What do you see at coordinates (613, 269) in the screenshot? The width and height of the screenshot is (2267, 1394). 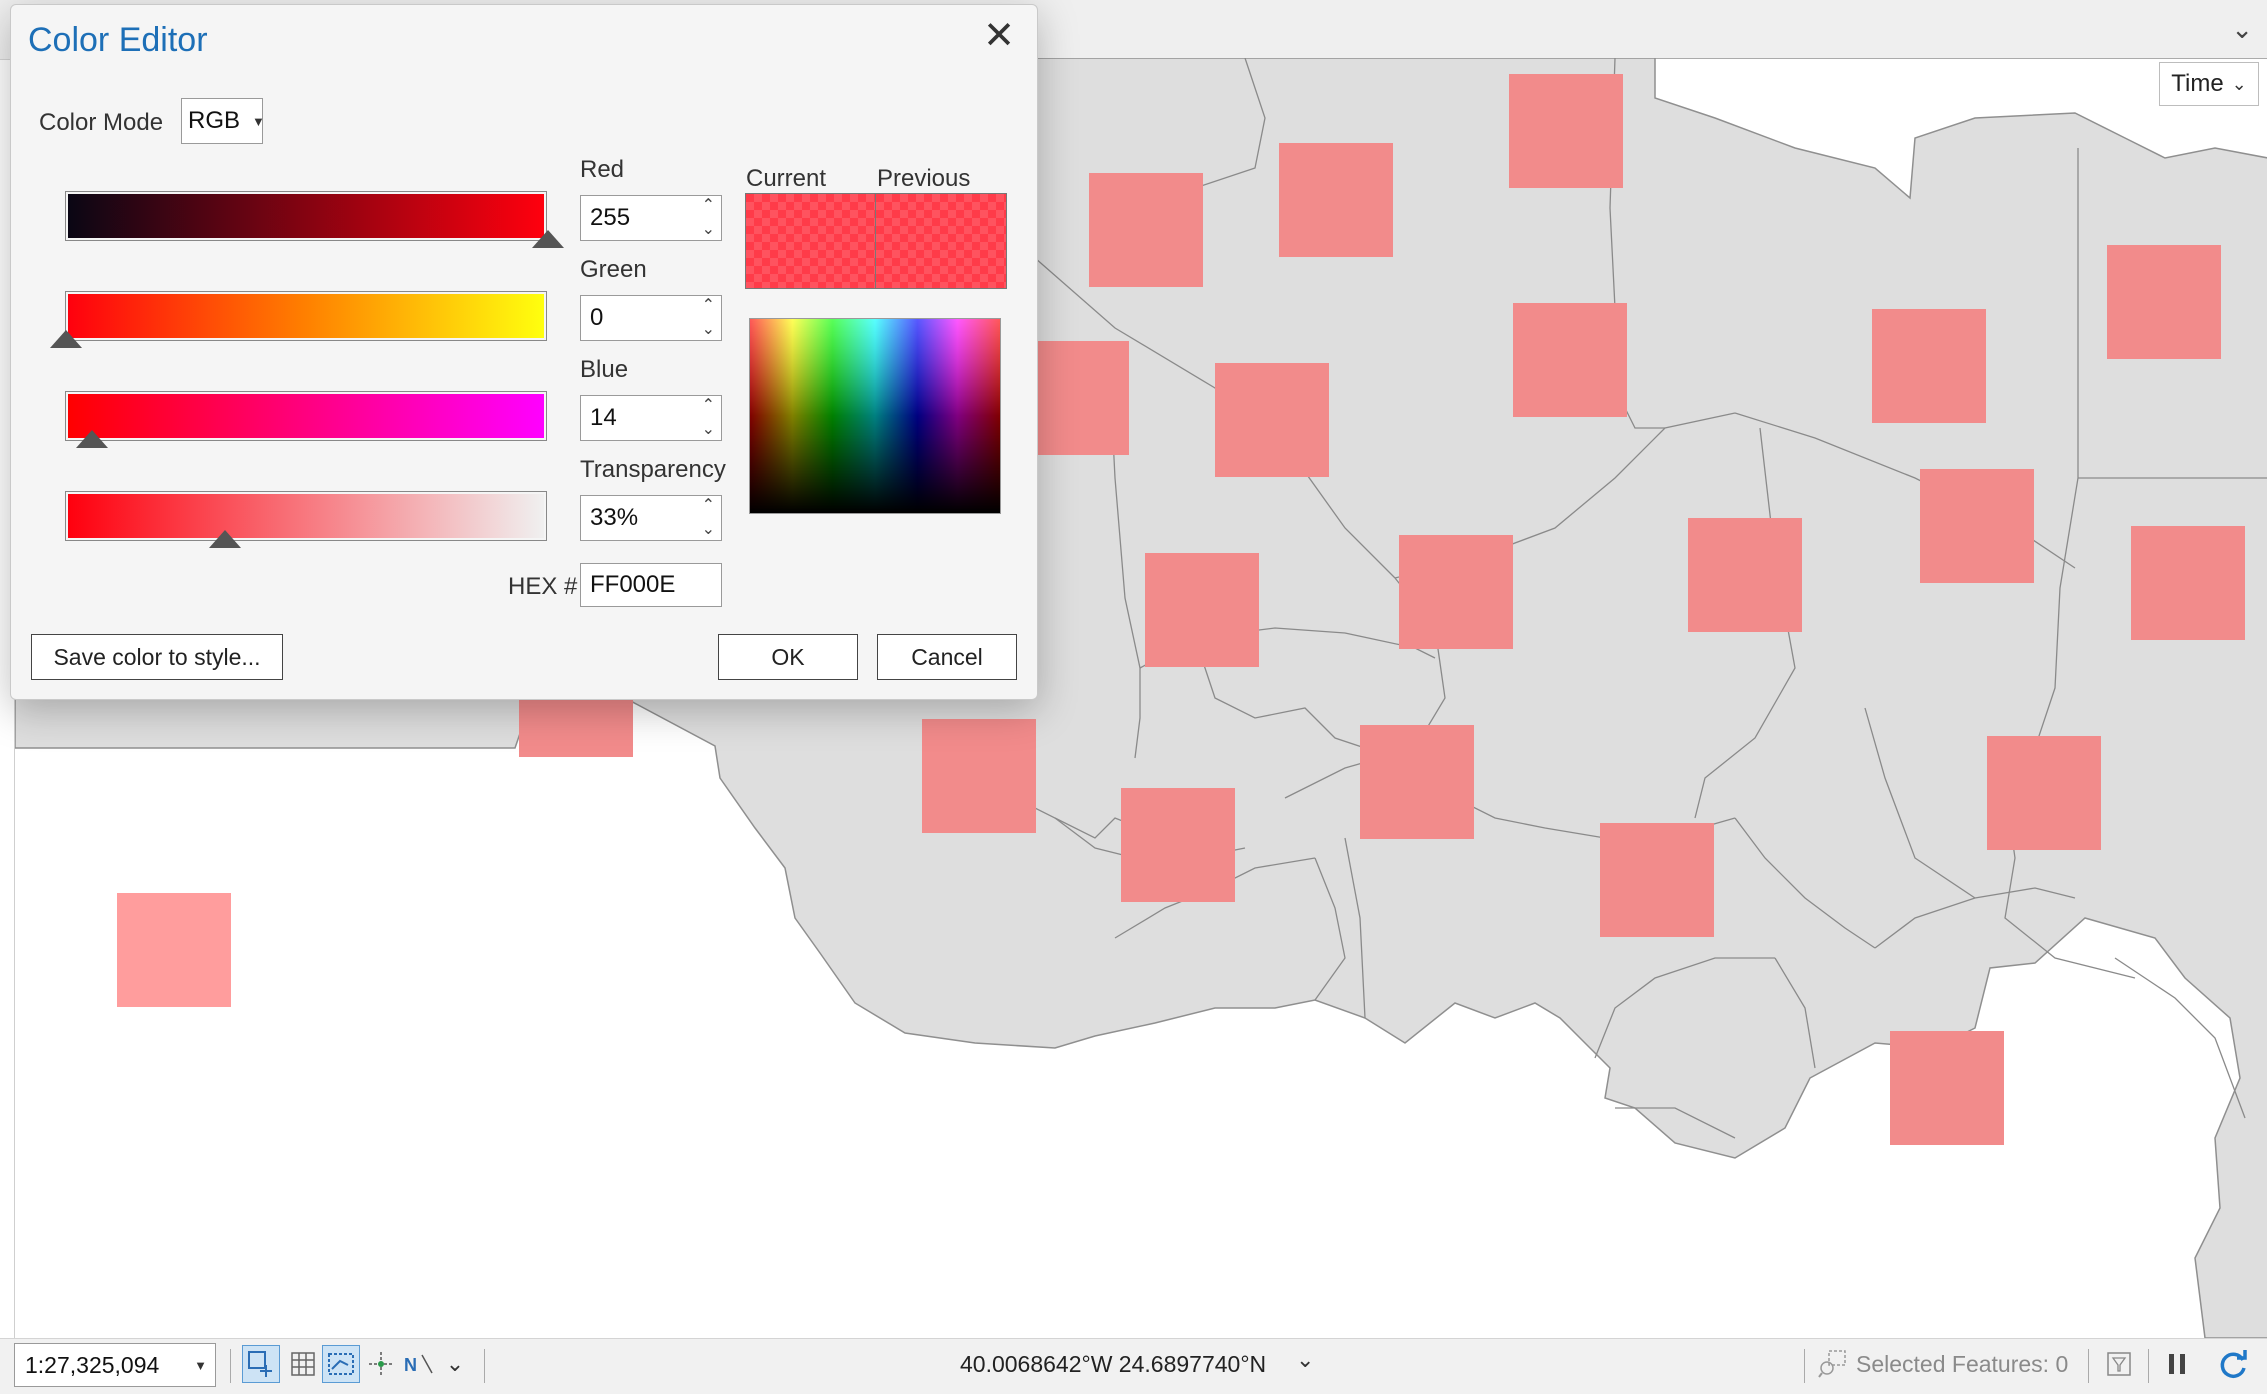 I see `green-label: Green` at bounding box center [613, 269].